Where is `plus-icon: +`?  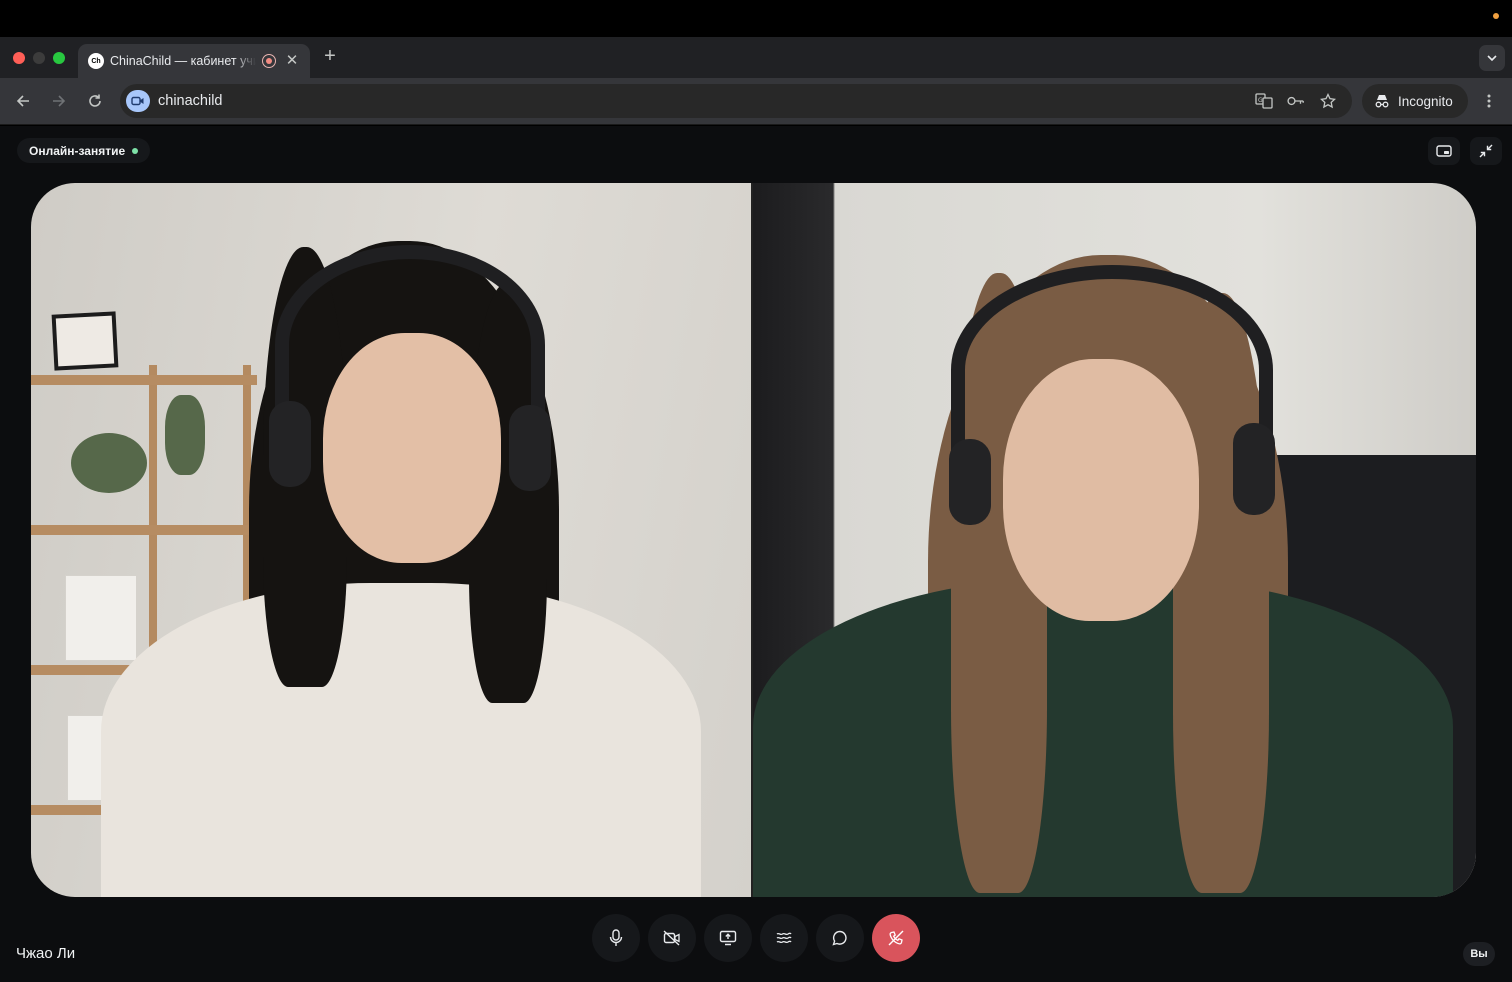 plus-icon: + is located at coordinates (330, 56).